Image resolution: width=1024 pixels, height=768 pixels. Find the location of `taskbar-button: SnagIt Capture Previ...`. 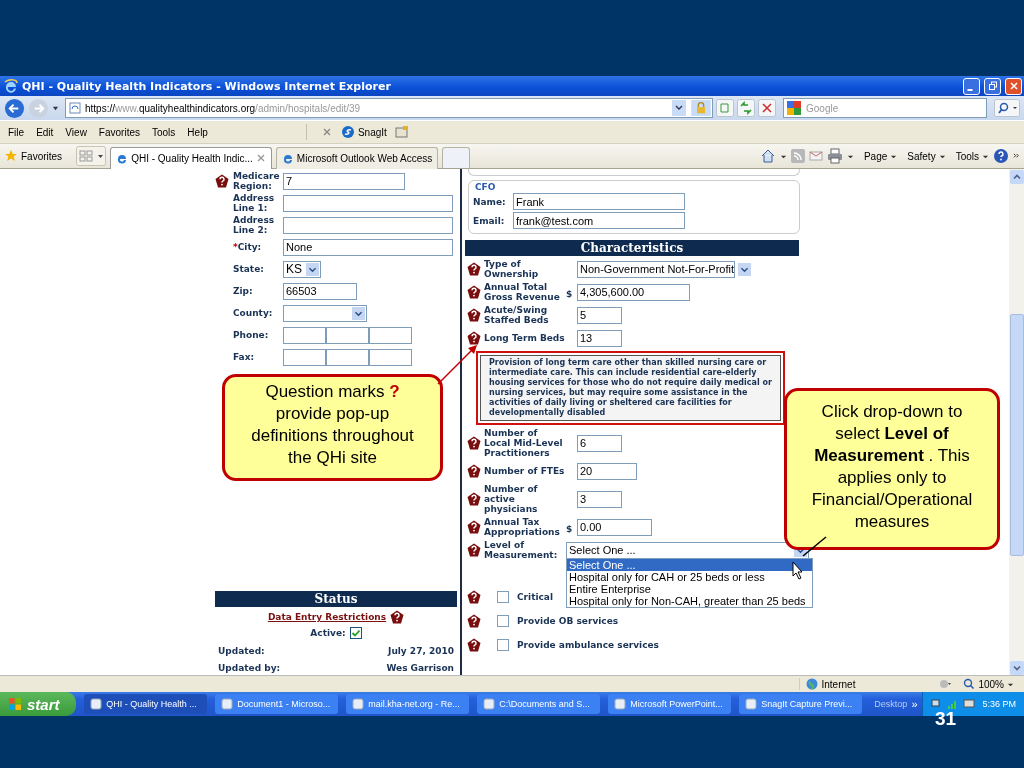

taskbar-button: SnagIt Capture Previ... is located at coordinates (801, 704).